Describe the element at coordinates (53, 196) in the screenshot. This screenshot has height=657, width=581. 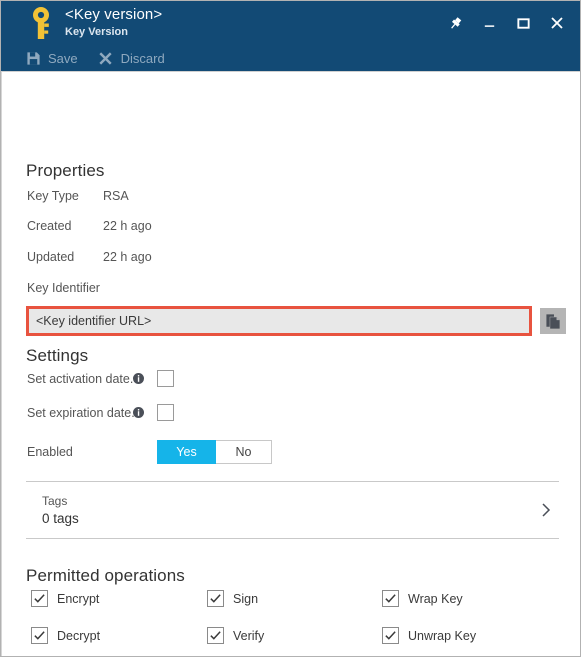
I see `key-type-label: Key Type` at that location.